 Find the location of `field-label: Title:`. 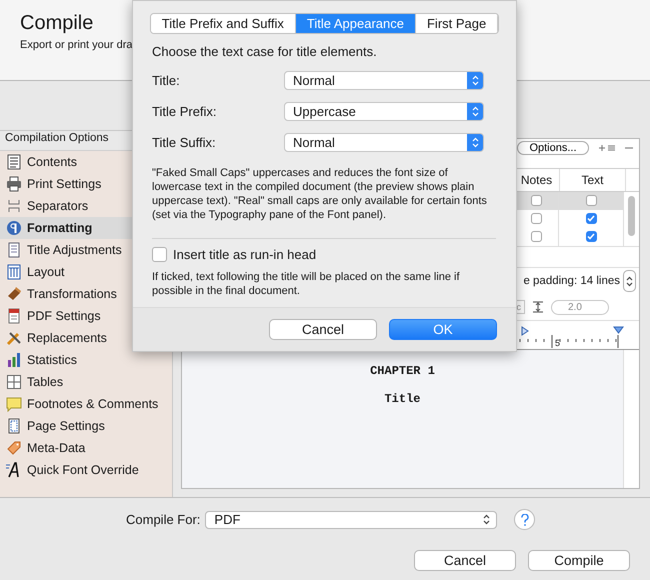

field-label: Title: is located at coordinates (166, 80).